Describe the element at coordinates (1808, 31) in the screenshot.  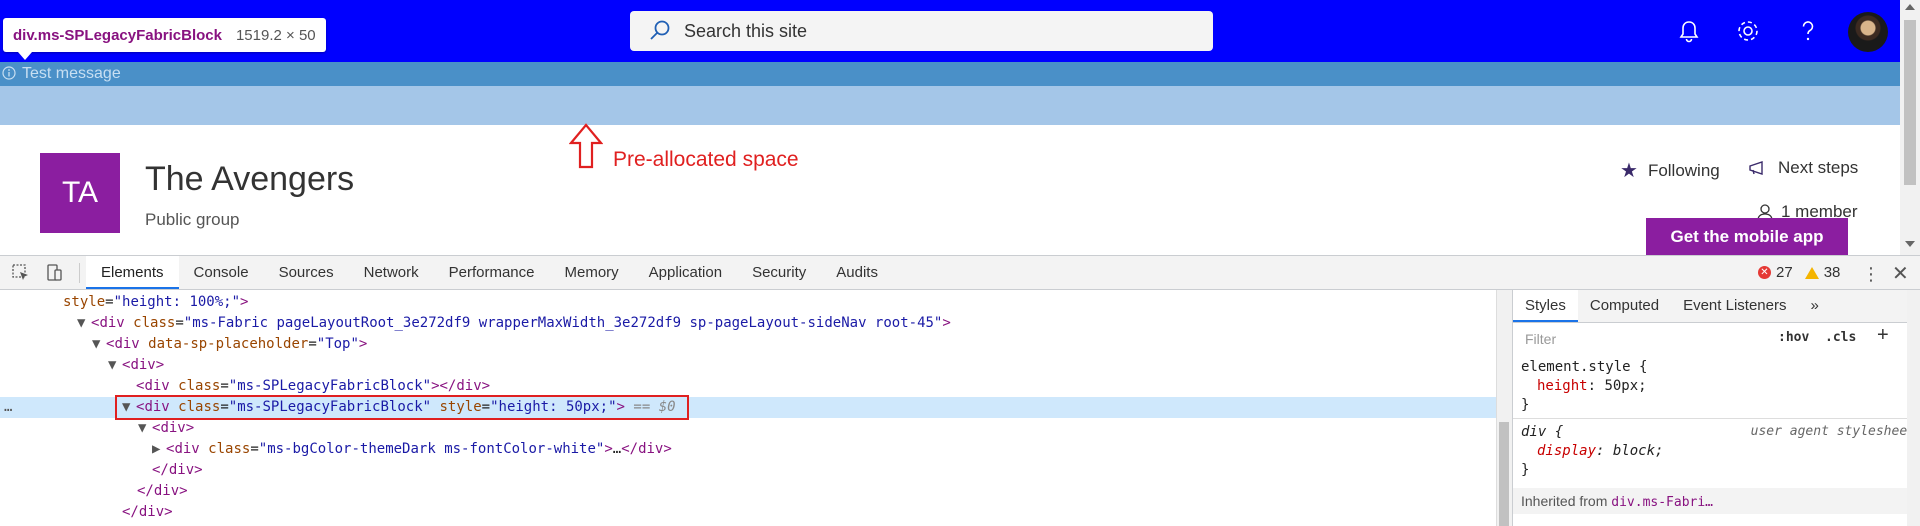
I see `help-icon` at that location.